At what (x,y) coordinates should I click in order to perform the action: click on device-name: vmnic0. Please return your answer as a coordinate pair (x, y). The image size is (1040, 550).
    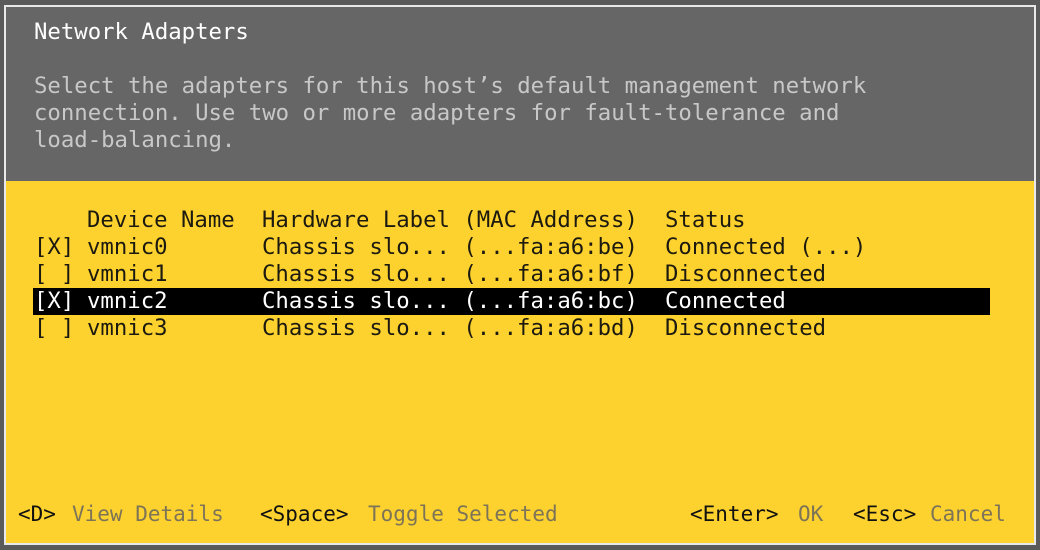
    Looking at the image, I should click on (127, 247).